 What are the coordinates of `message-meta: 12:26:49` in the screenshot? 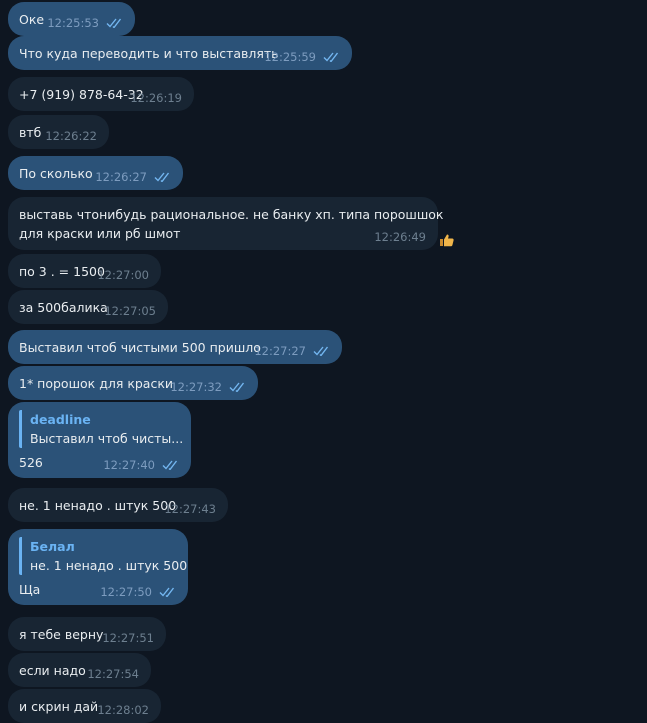 It's located at (400, 237).